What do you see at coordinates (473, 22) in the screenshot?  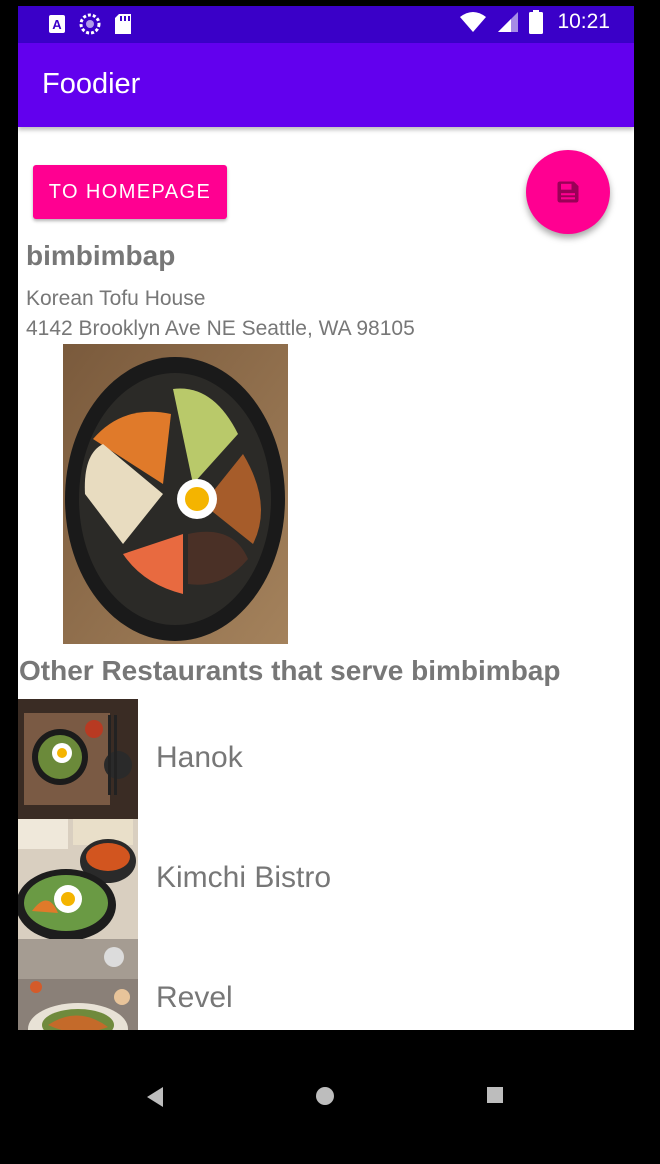 I see `wifi-icon` at bounding box center [473, 22].